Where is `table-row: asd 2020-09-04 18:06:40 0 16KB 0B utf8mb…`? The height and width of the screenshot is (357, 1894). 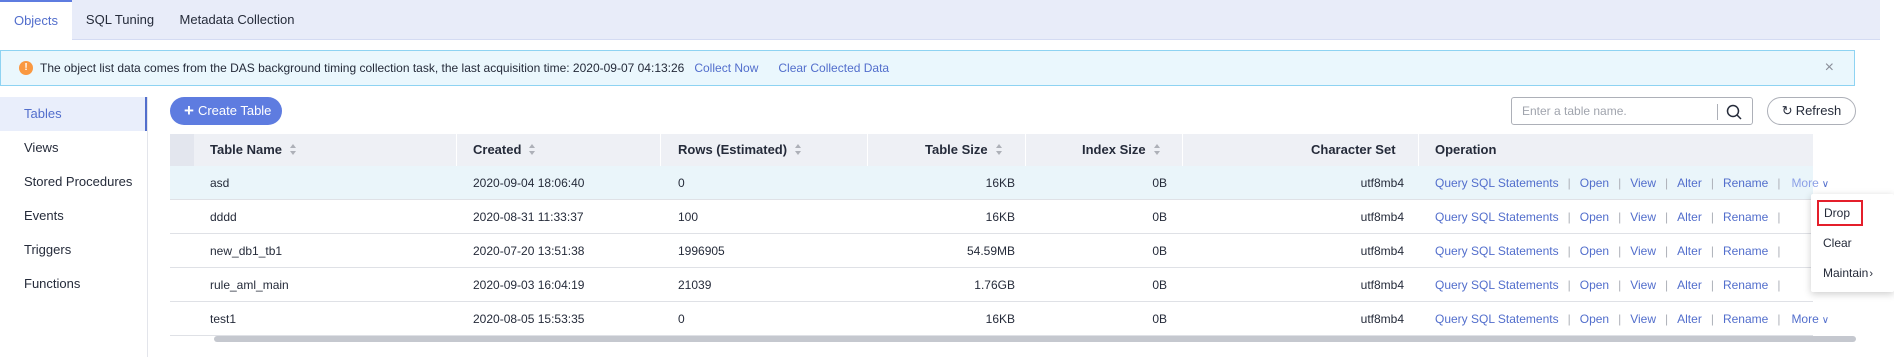
table-row: asd 2020-09-04 18:06:40 0 16KB 0B utf8mb… is located at coordinates (999, 183).